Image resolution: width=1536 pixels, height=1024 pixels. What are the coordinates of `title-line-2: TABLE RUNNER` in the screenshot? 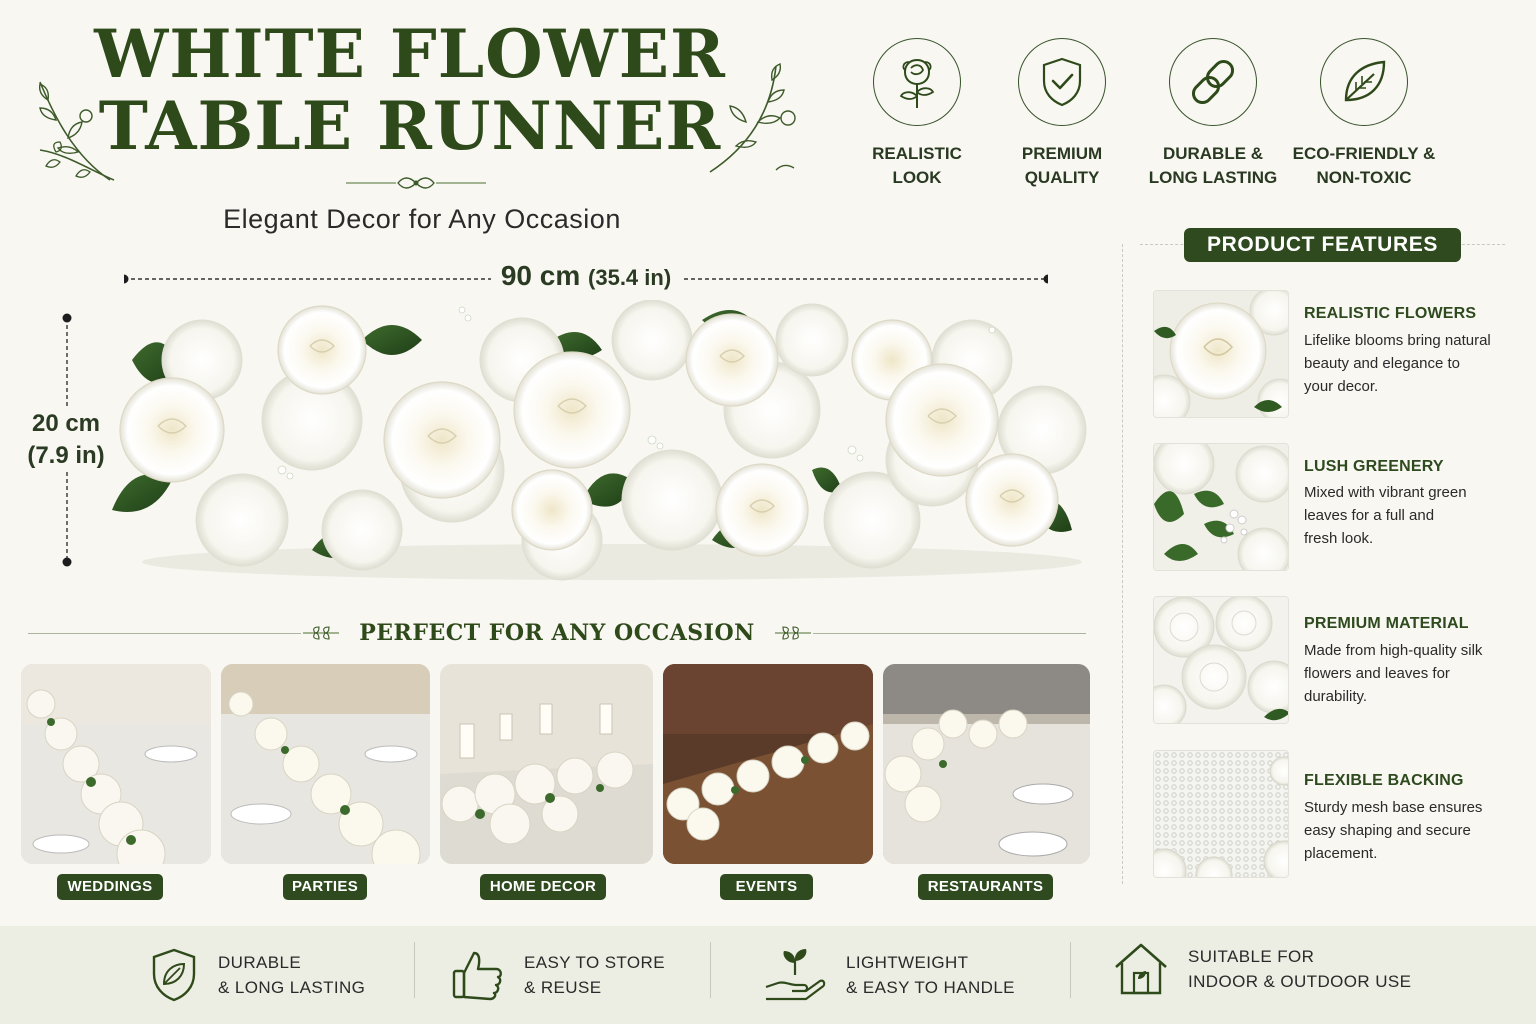 It's located at (410, 126).